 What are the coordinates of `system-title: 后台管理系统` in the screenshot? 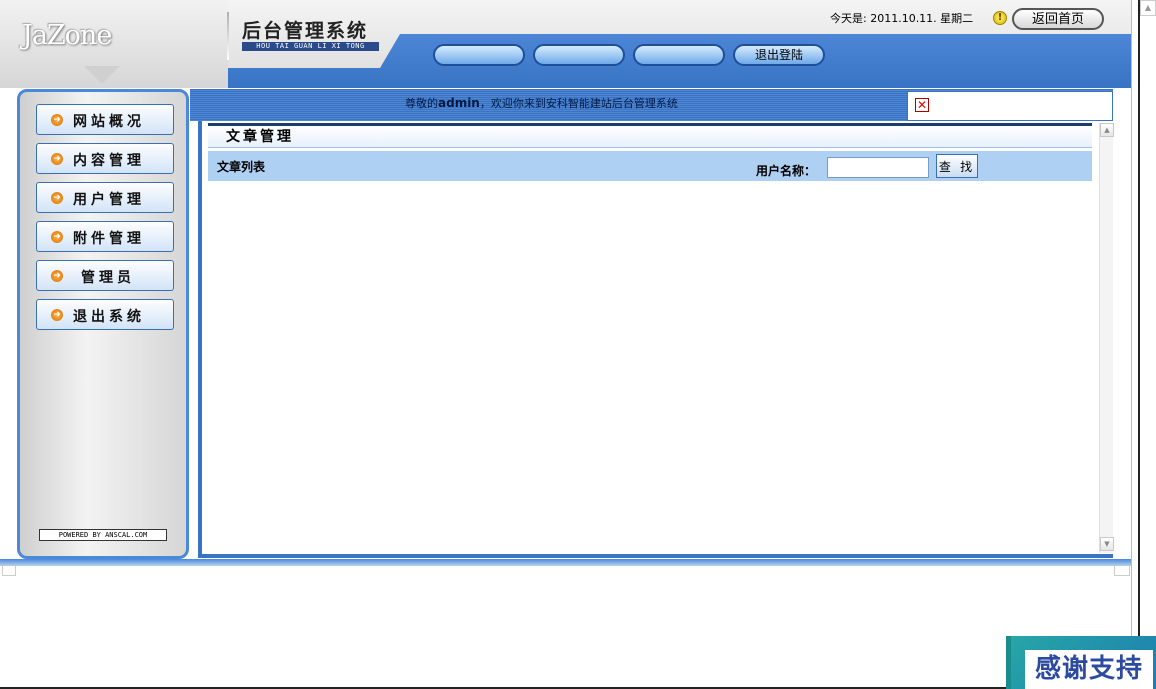 It's located at (305, 31).